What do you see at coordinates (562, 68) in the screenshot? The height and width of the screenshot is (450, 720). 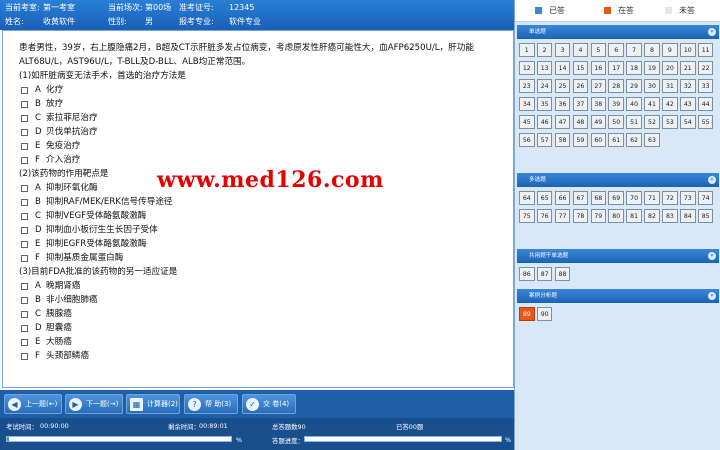 I see `question-number-cell: 14` at bounding box center [562, 68].